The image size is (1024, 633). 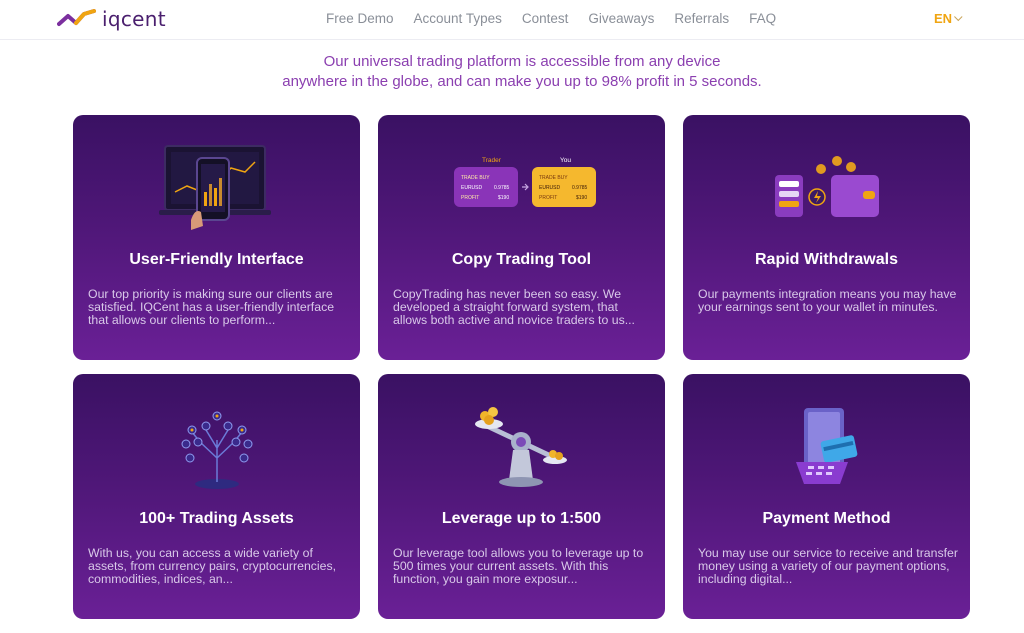 I want to click on logo-mark-icon, so click(x=76, y=17).